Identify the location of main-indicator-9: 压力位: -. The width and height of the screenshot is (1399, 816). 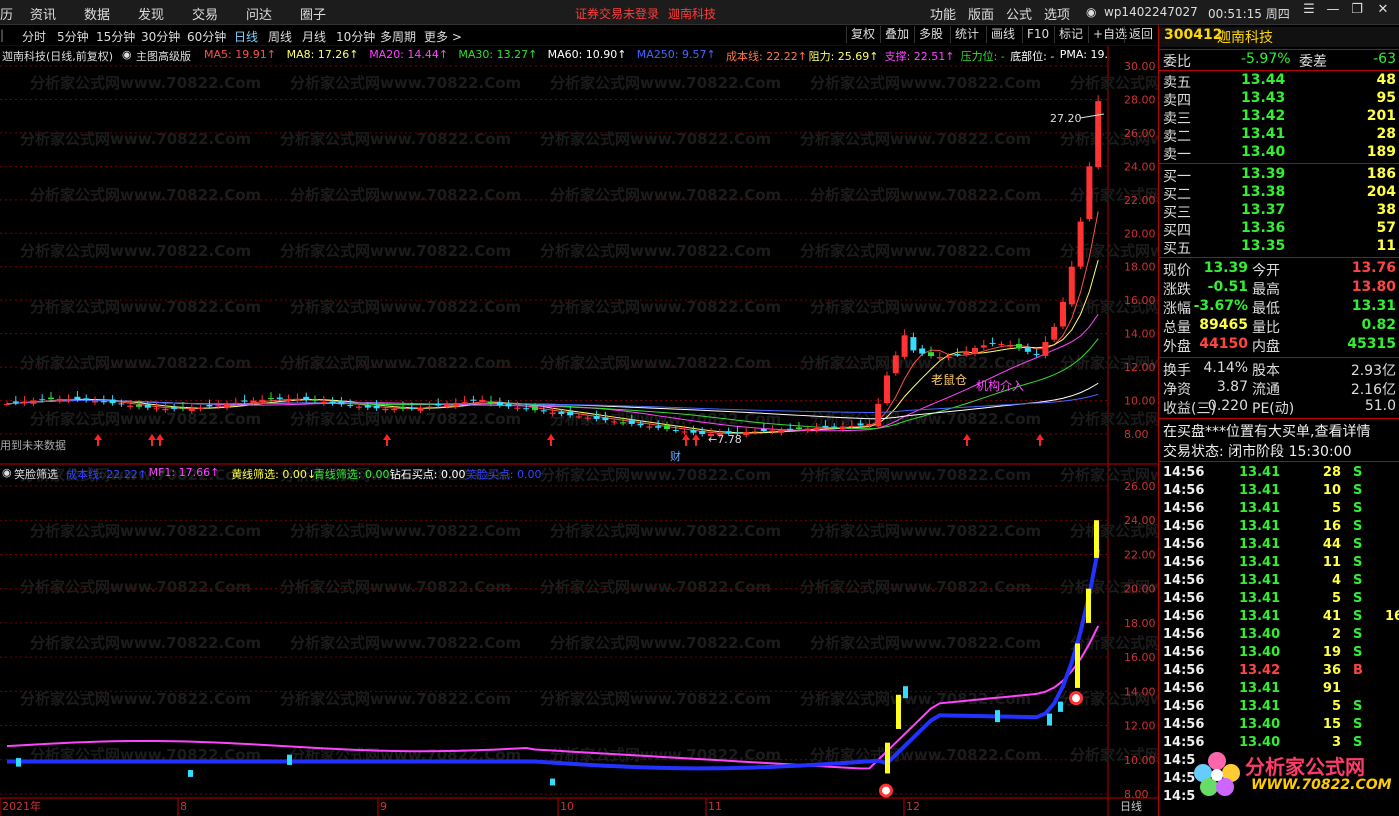
(983, 55).